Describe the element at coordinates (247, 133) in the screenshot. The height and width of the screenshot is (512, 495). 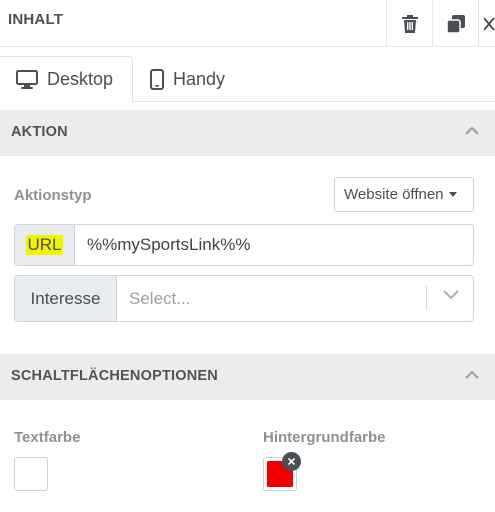
I see `section-aktion-header: AKTION` at that location.